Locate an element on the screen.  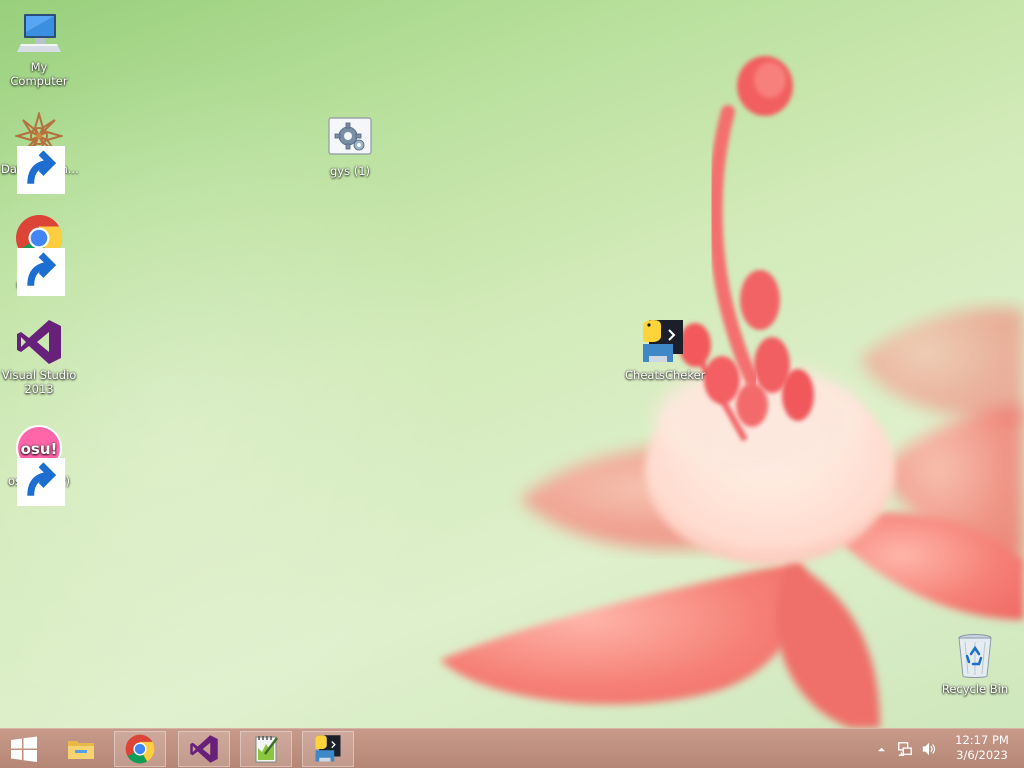
gys-icon-item: gys (1) is located at coordinates (350, 146).